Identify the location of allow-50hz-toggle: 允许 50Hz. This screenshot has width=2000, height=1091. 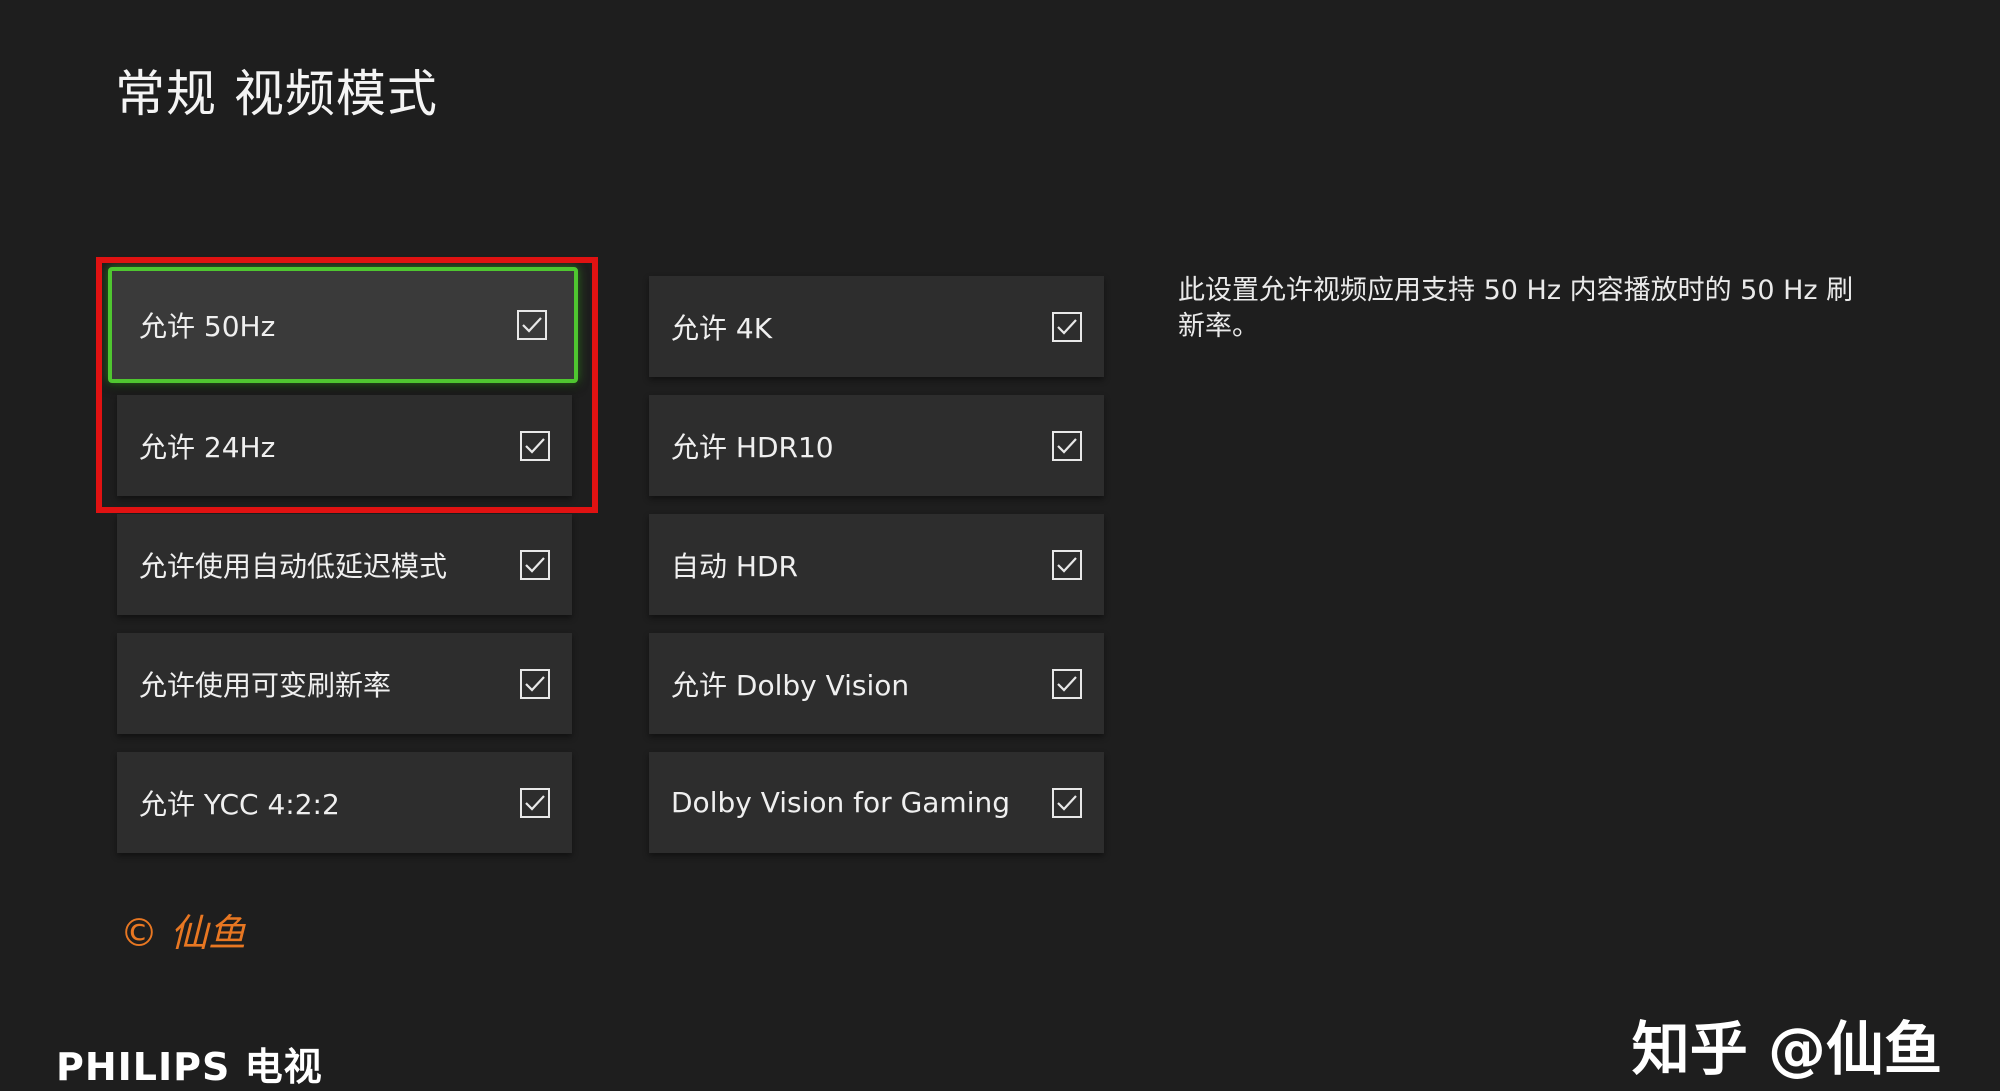
(343, 325).